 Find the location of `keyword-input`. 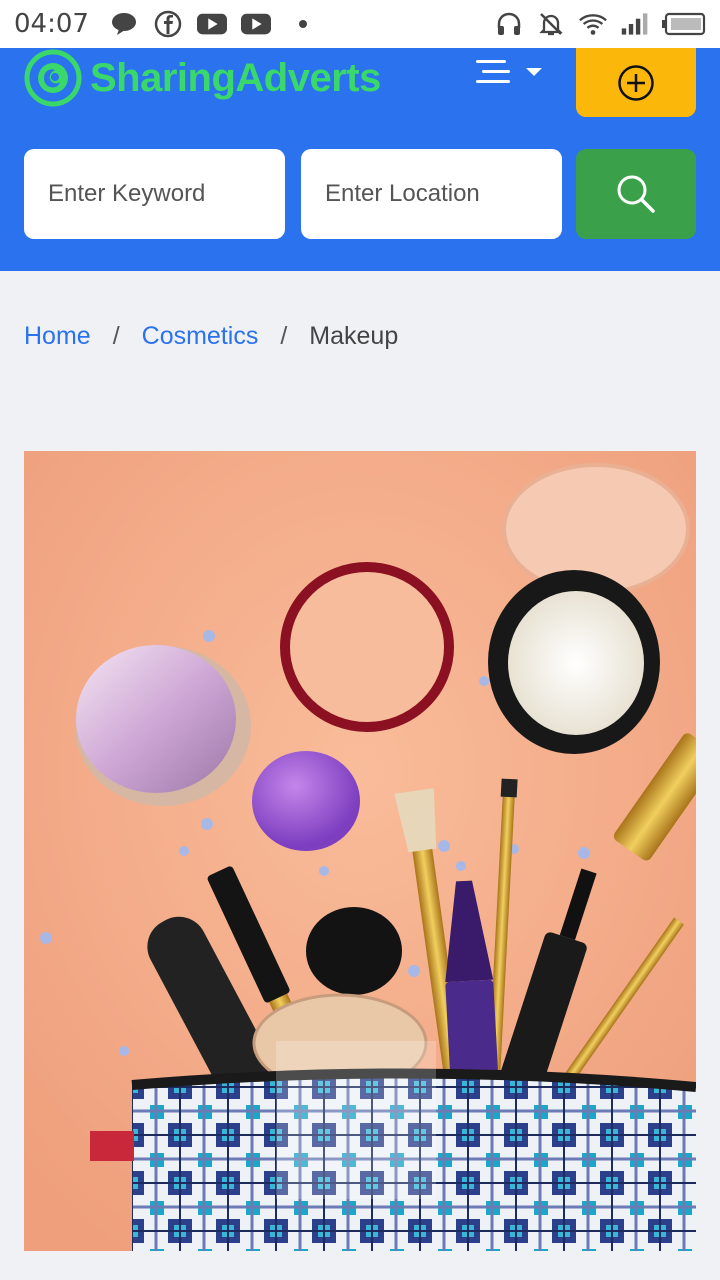

keyword-input is located at coordinates (154, 194).